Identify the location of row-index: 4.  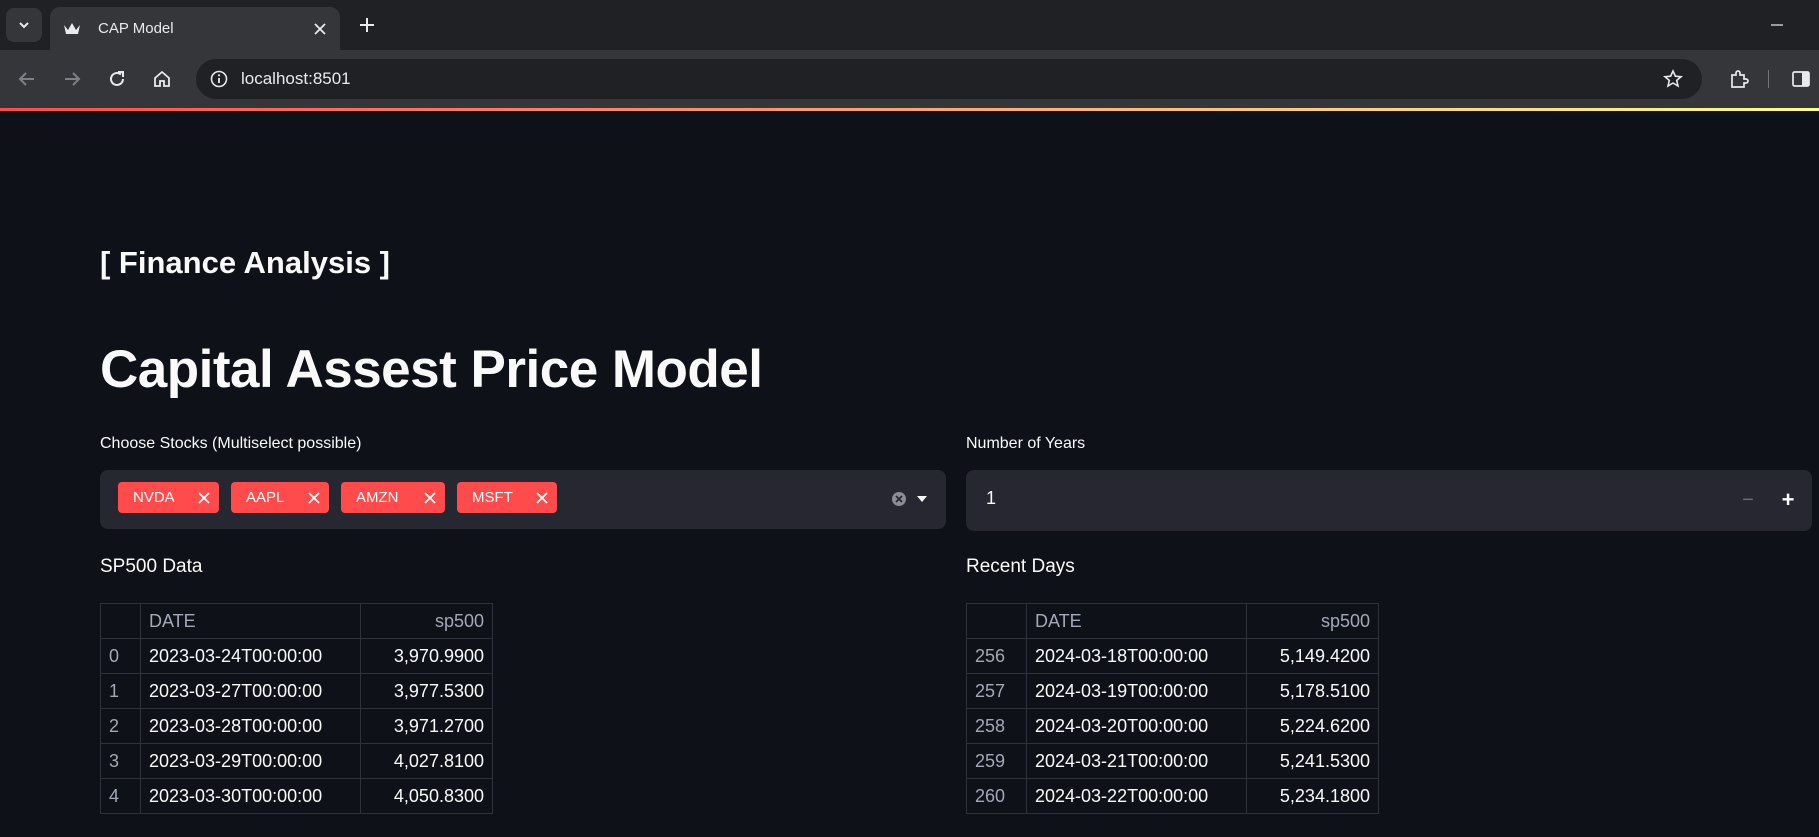
(120, 796).